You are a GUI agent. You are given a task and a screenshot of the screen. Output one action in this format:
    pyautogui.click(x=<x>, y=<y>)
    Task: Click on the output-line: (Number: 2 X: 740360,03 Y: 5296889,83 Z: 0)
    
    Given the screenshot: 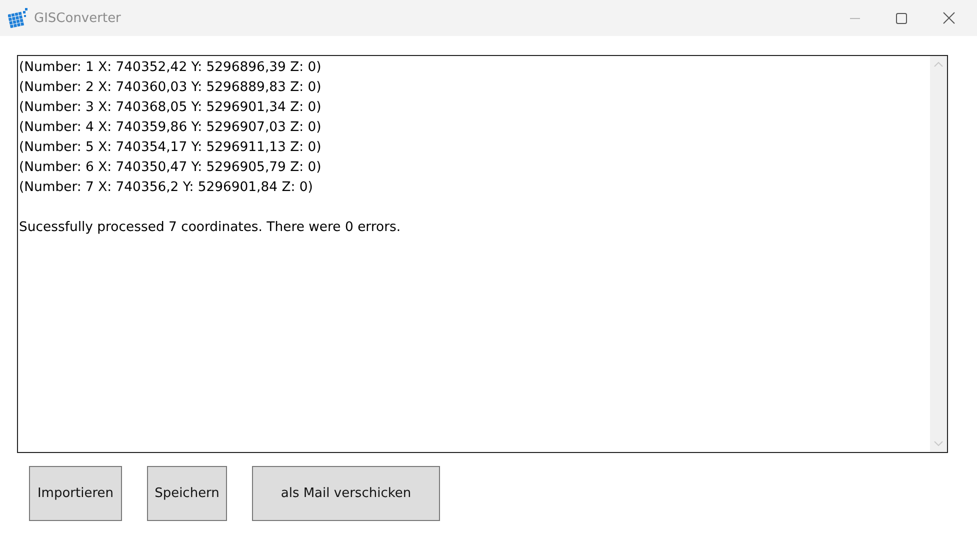 What is the action you would take?
    pyautogui.click(x=170, y=88)
    